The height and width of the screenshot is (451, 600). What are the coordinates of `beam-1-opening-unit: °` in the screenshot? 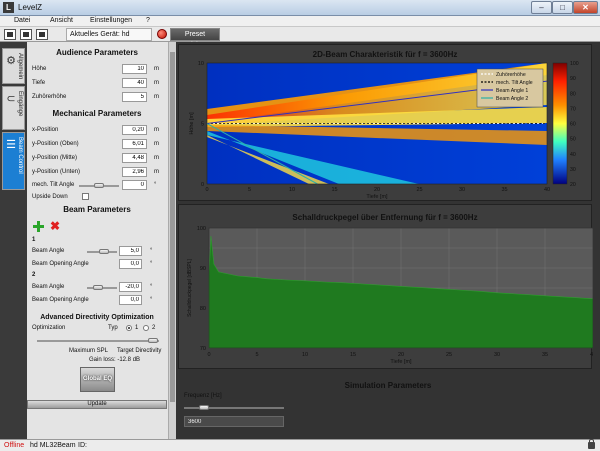 It's located at (151, 264).